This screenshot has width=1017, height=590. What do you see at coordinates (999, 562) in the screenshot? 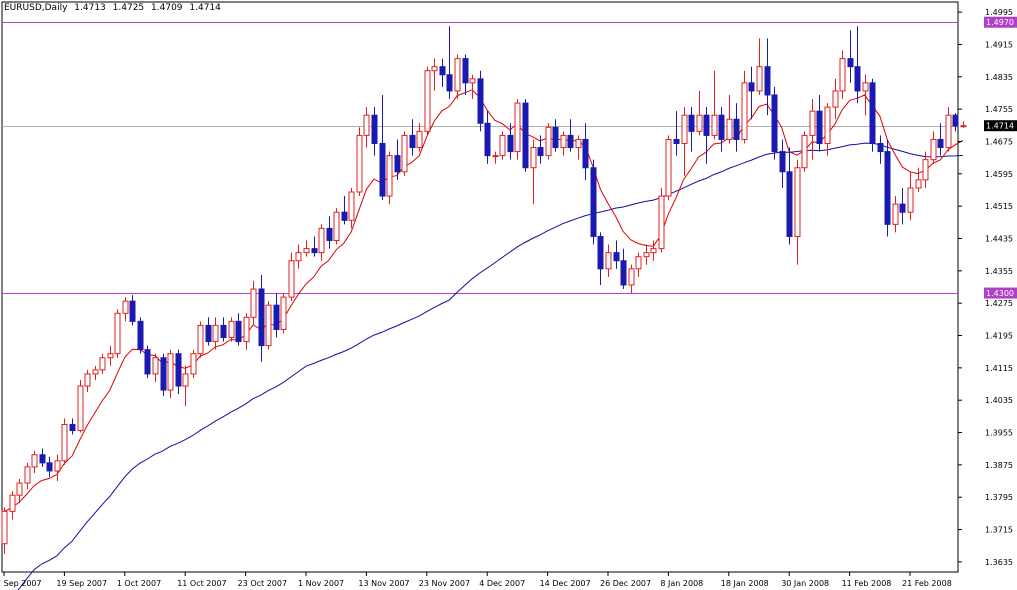
I see `y-tick-label: 1.3635` at bounding box center [999, 562].